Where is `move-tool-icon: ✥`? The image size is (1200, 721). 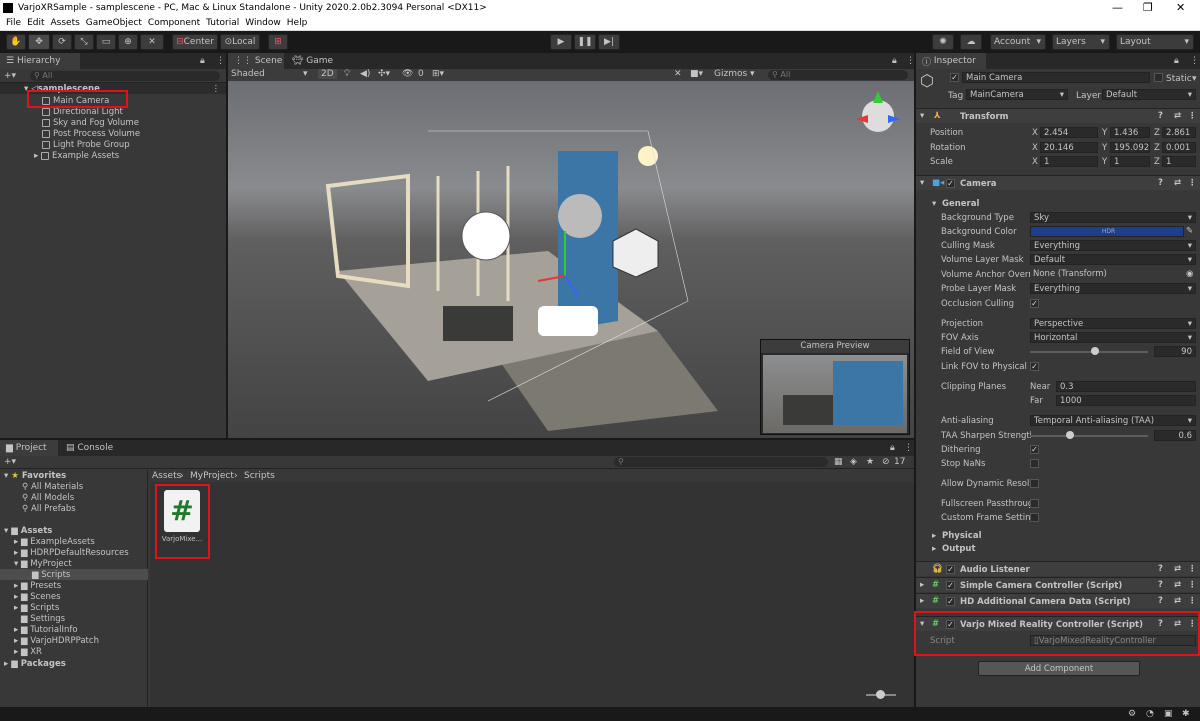 move-tool-icon: ✥ is located at coordinates (39, 42).